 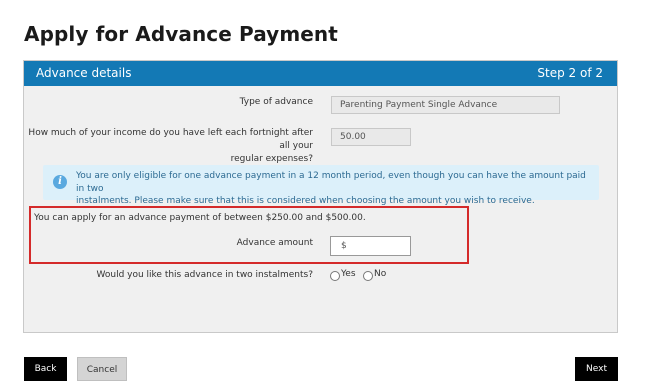 I want to click on instalments-yes-label: Yes, so click(x=348, y=274).